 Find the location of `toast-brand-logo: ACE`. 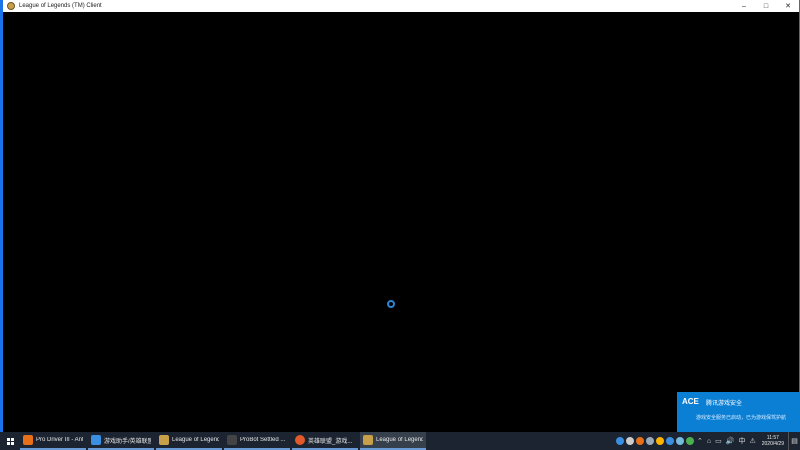

toast-brand-logo: ACE is located at coordinates (690, 401).